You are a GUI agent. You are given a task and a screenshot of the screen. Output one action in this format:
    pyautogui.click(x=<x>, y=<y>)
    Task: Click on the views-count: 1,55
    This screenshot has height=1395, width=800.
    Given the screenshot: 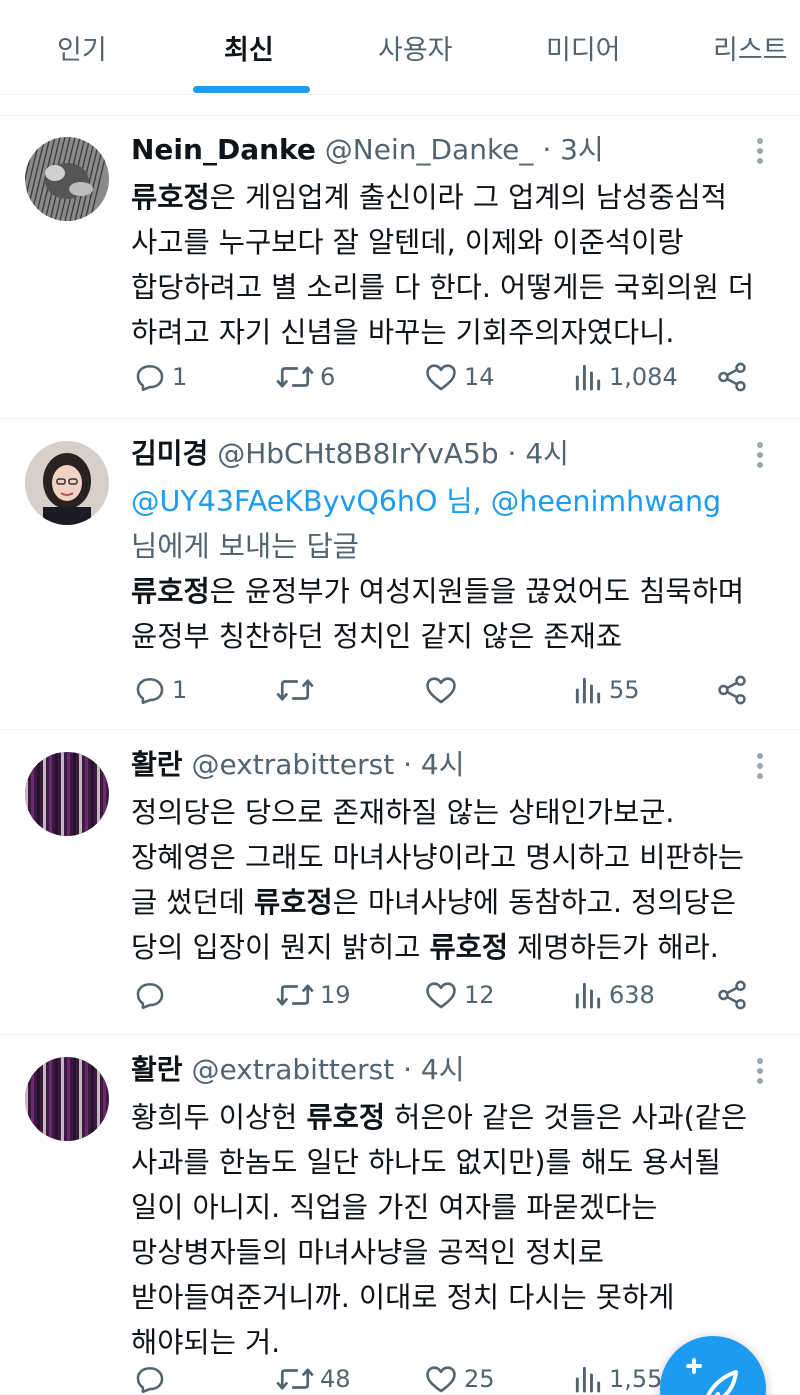 What is the action you would take?
    pyautogui.click(x=636, y=1379)
    